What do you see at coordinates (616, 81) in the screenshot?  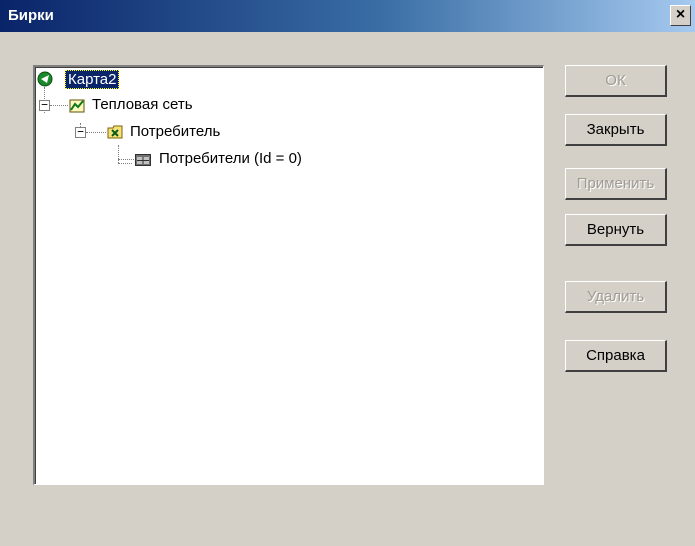 I see `ok-button: ОК` at bounding box center [616, 81].